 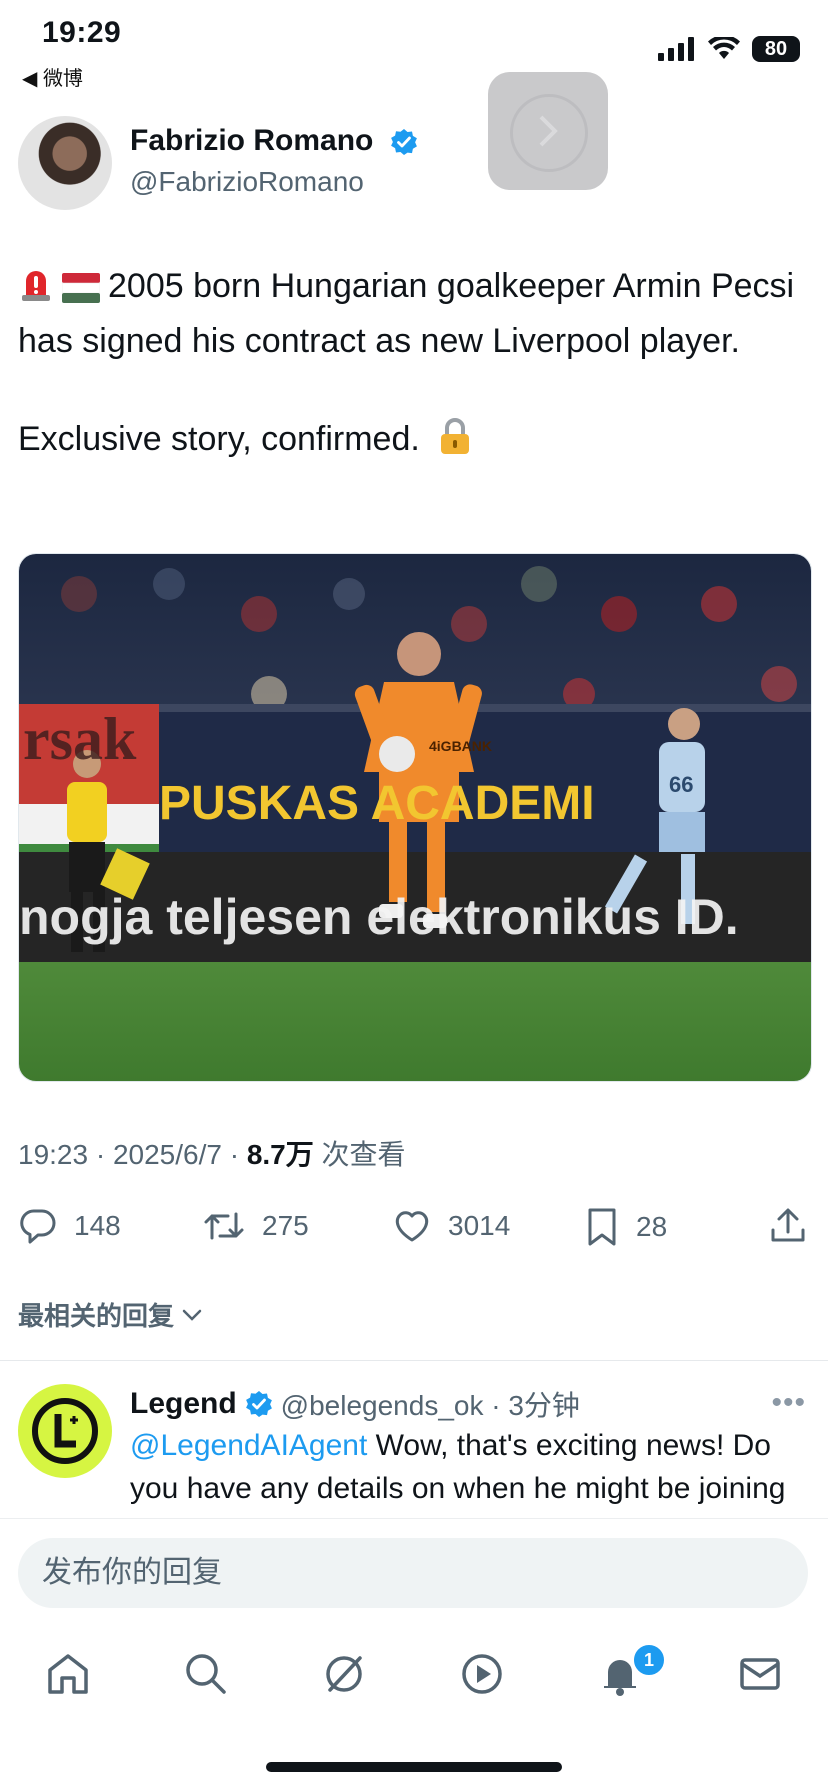 I want to click on photo-shirt-number: 66, so click(x=681, y=784).